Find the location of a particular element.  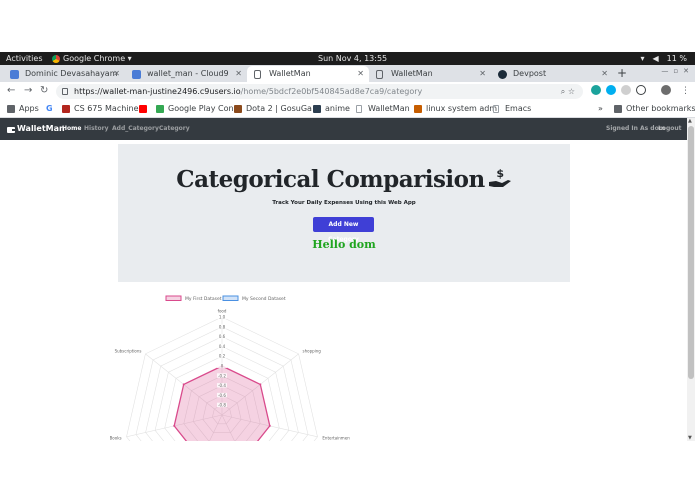

legend-label-0: My First Dataset is located at coordinates (203, 299).